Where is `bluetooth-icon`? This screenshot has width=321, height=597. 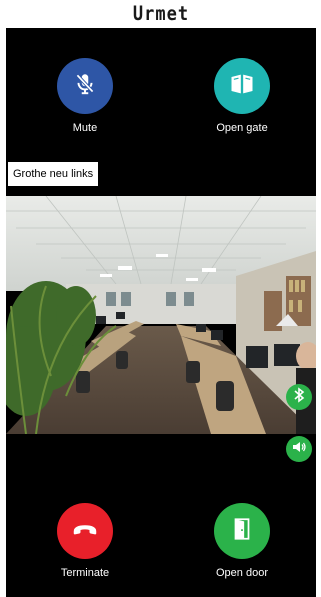 bluetooth-icon is located at coordinates (299, 397).